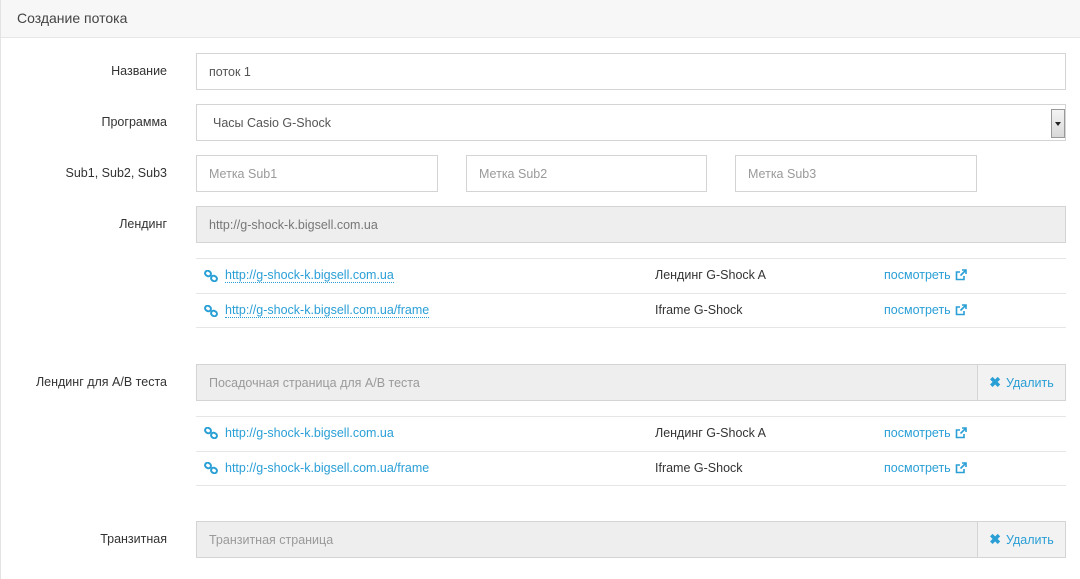  I want to click on ab-landing-link-url: http://g-shock-k.bigsell.com.ua/frame, so click(316, 468).